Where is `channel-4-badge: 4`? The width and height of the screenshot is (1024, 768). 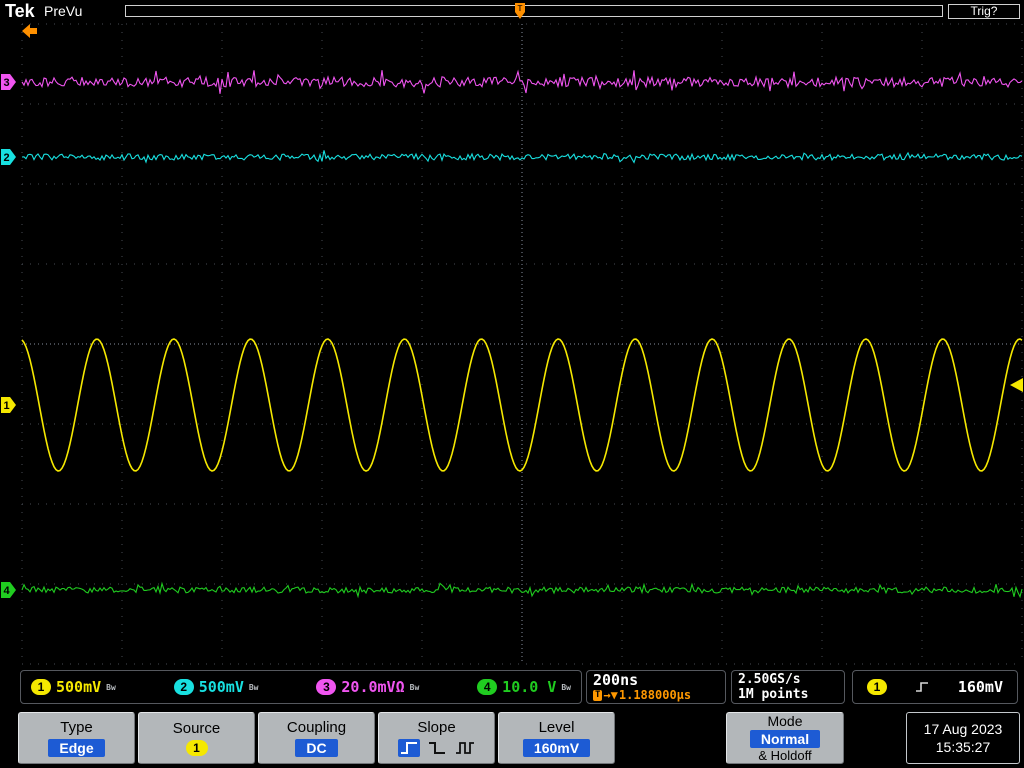 channel-4-badge: 4 is located at coordinates (487, 687).